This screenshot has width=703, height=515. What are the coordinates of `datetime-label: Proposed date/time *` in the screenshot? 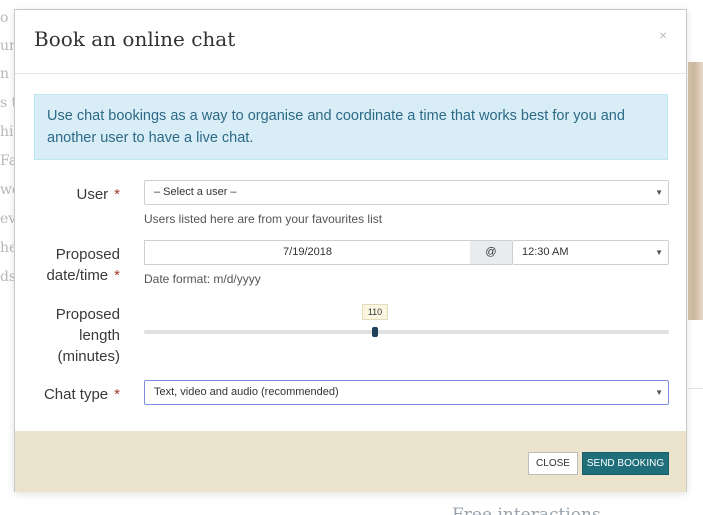 It's located at (83, 265).